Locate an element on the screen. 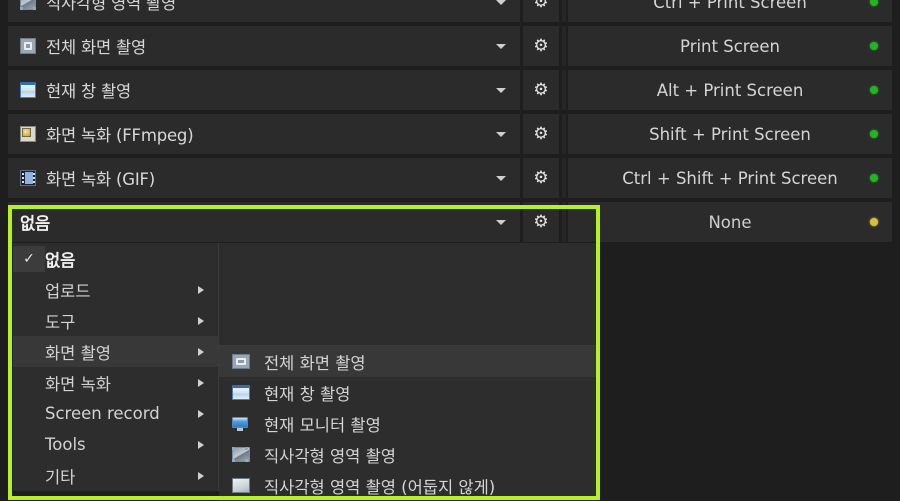 The width and height of the screenshot is (900, 501). task-dropdown-menu: ✓ 없음업로드도구화면 촬영화면 녹화 Screen record Tools 기타 is located at coordinates (116, 367).